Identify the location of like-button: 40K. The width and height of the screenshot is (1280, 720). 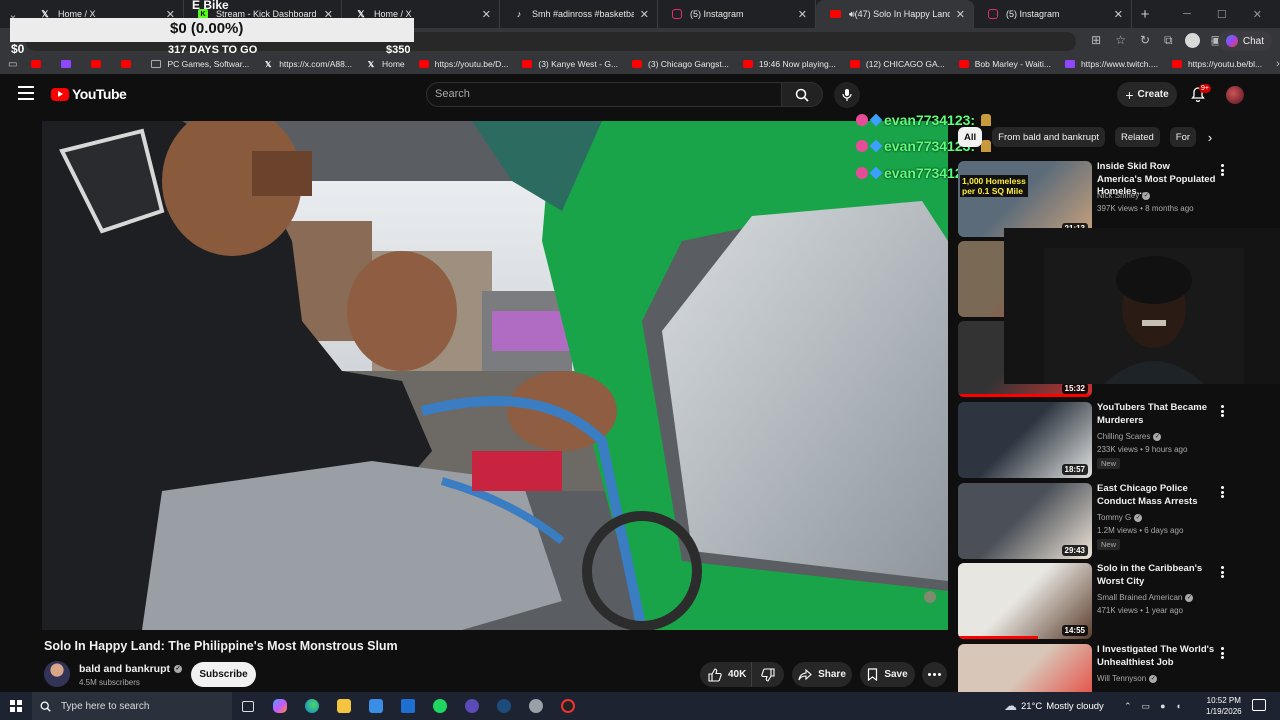
(726, 674).